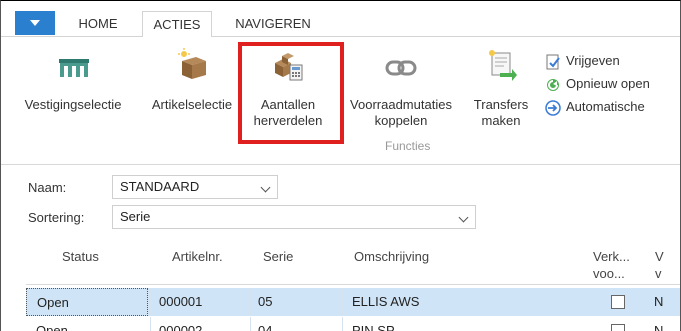 The width and height of the screenshot is (681, 331). Describe the element at coordinates (401, 87) in the screenshot. I see `voorraadmutaties-koppelen-button: Voorraadmutaties koppelen` at that location.